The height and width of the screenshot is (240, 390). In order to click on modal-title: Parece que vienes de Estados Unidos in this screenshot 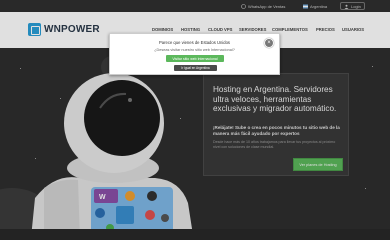, I will do `click(194, 42)`.